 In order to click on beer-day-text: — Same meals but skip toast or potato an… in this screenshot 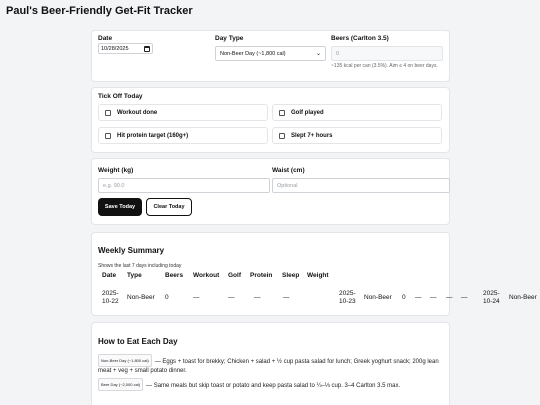, I will do `click(273, 386)`.